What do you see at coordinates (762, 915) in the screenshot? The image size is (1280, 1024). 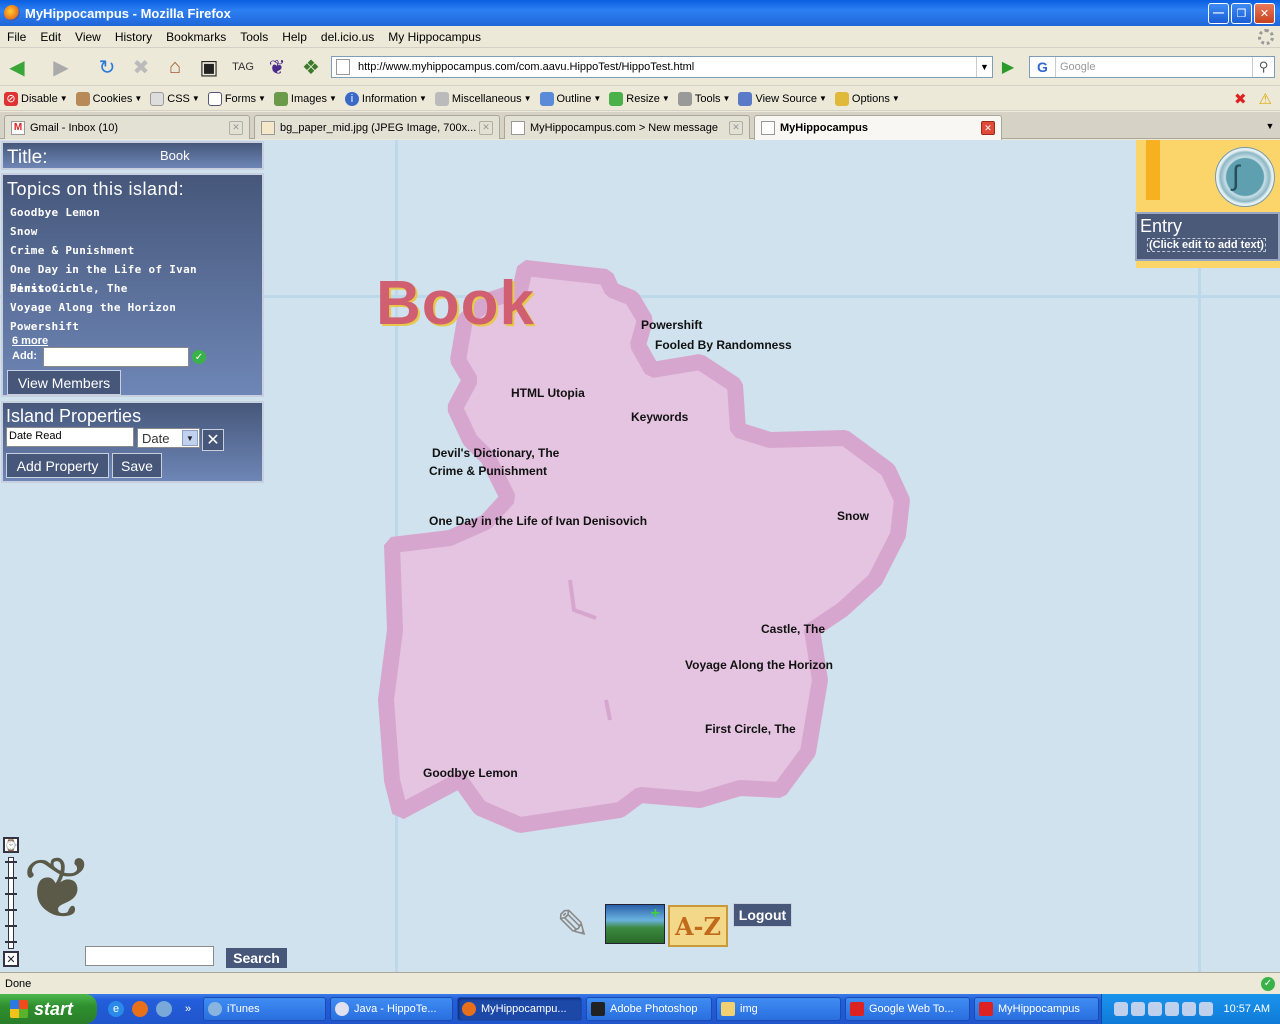 I see `logout-button: Logout` at bounding box center [762, 915].